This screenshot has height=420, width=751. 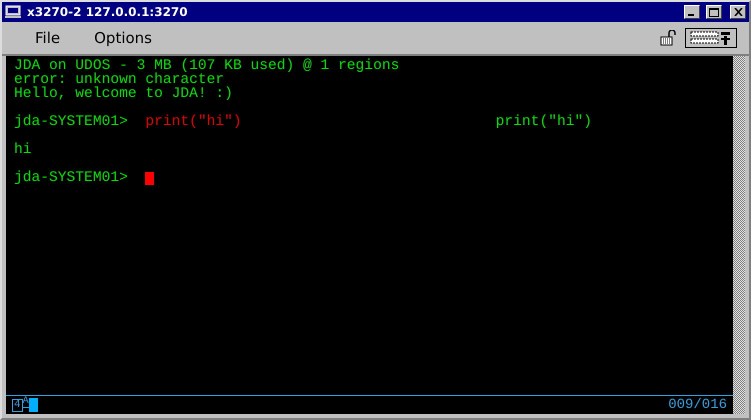 I want to click on status-cursor, so click(x=33, y=405).